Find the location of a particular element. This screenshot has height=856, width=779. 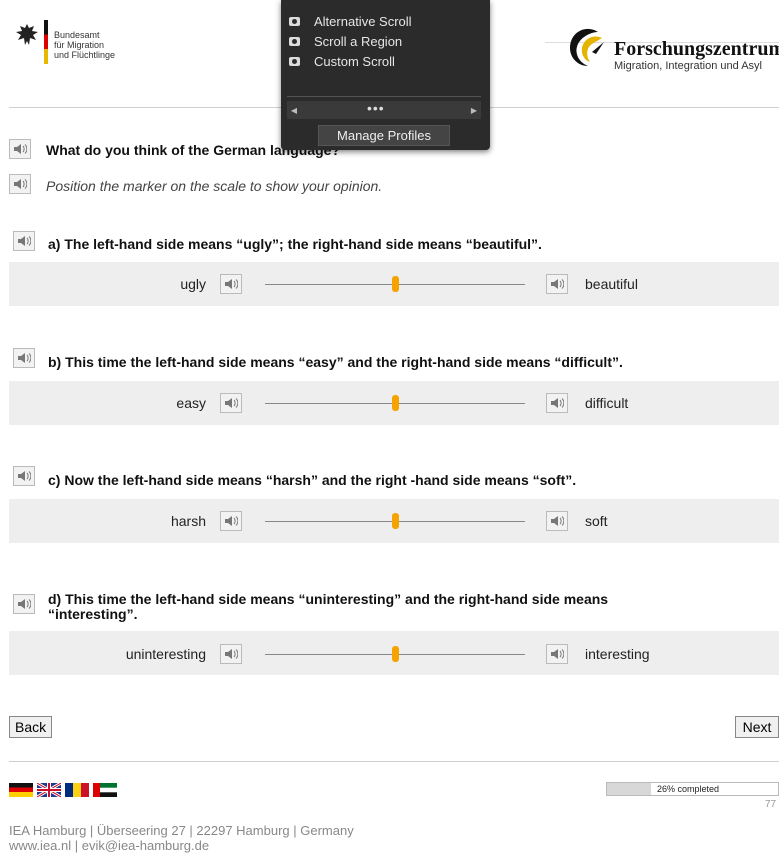

item-a-left-label: ugly is located at coordinates (193, 284).